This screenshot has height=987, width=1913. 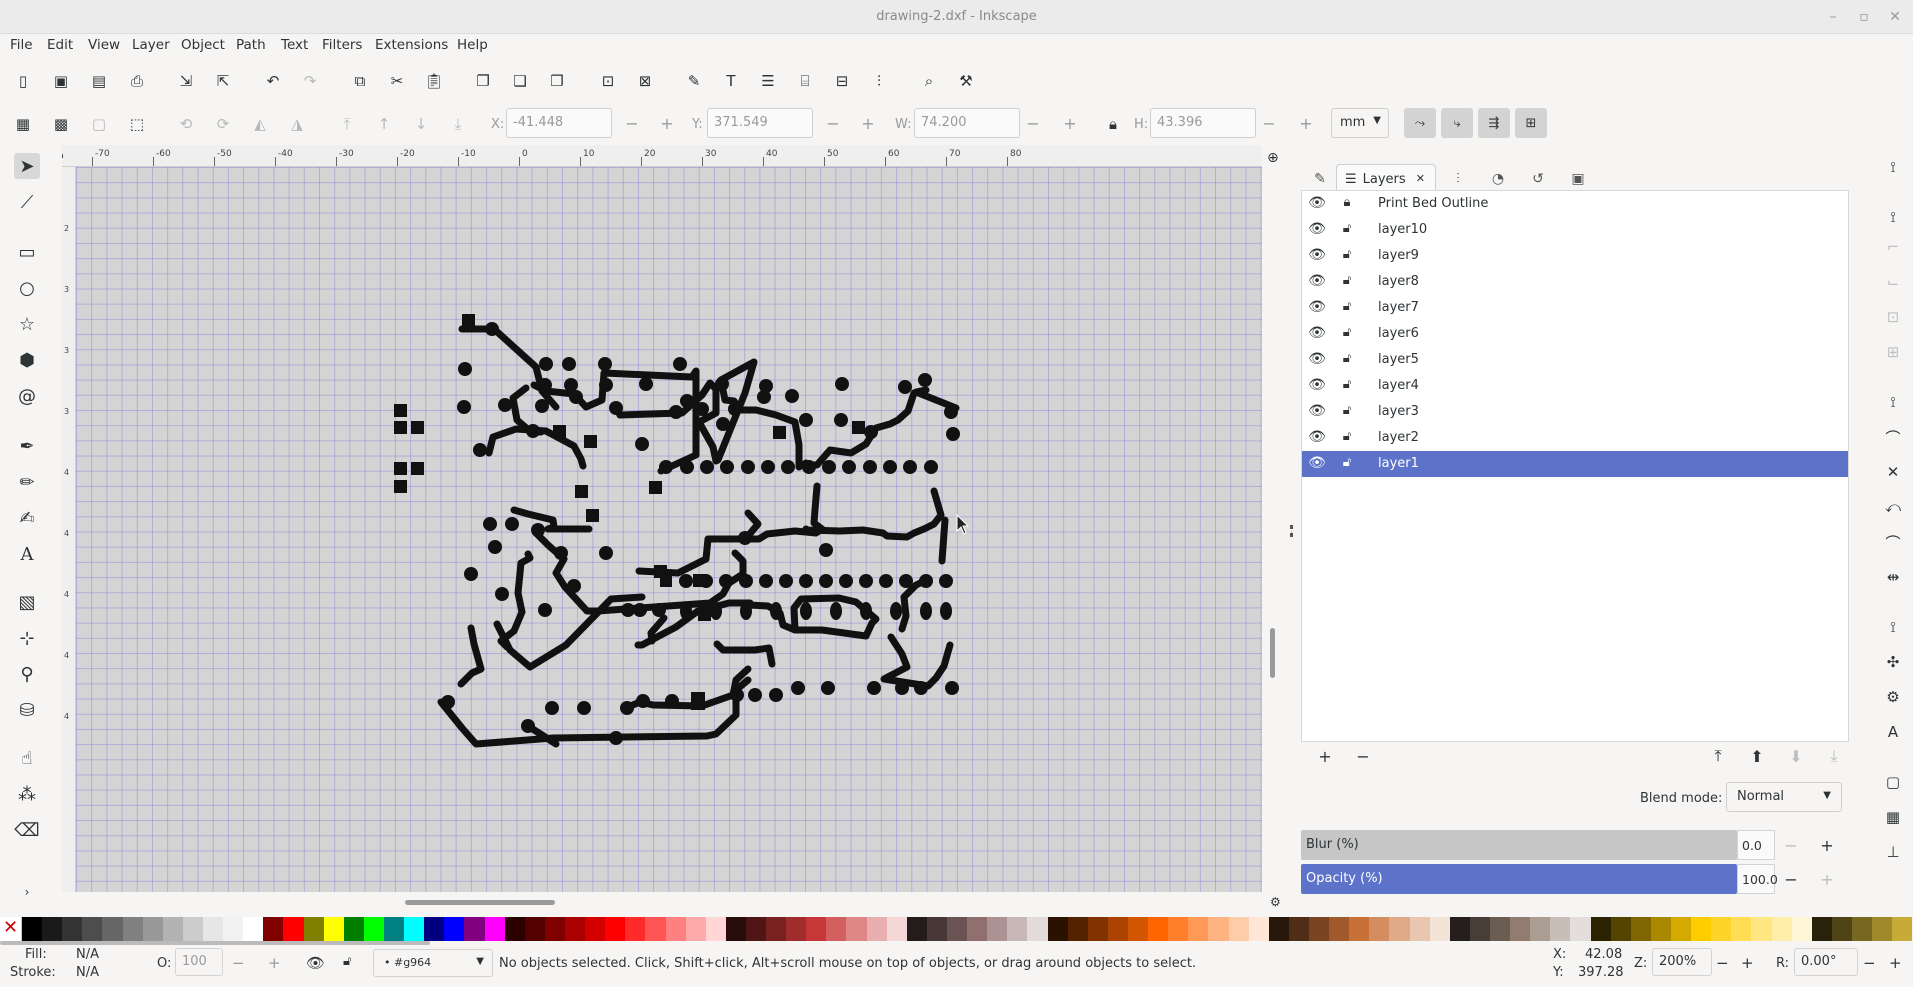 What do you see at coordinates (315, 963) in the screenshot?
I see `layer-visibility-icon: 👁︎` at bounding box center [315, 963].